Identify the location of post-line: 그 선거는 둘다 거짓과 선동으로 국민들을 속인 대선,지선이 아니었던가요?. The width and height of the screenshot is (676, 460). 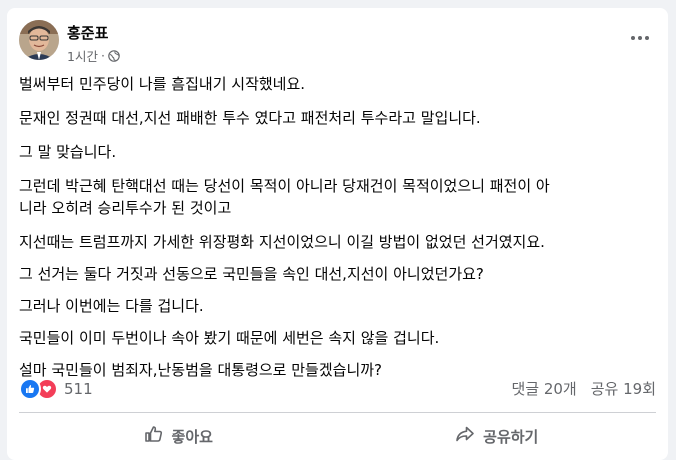
(251, 274).